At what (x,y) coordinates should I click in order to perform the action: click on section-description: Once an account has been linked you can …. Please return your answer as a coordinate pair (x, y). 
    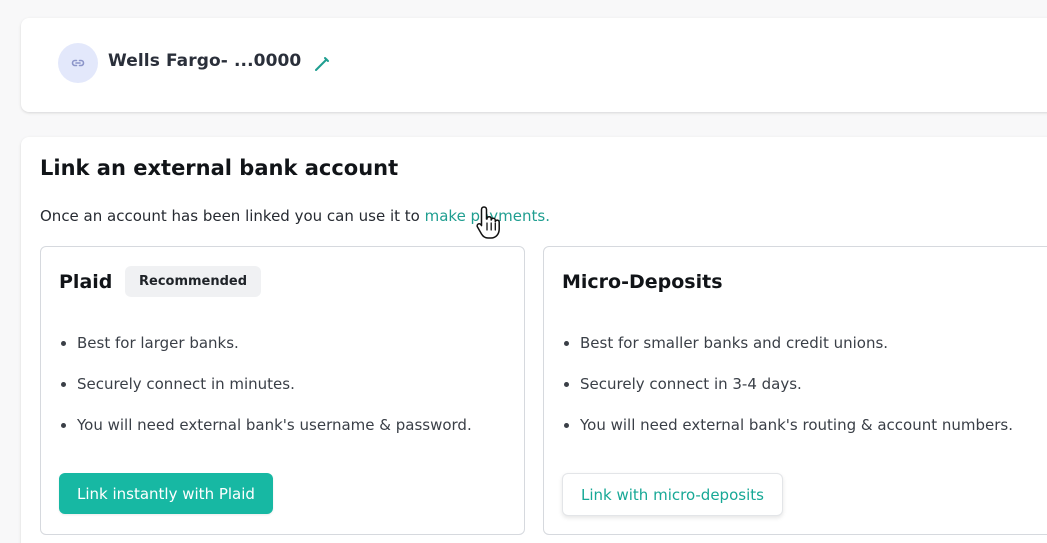
    Looking at the image, I should click on (295, 216).